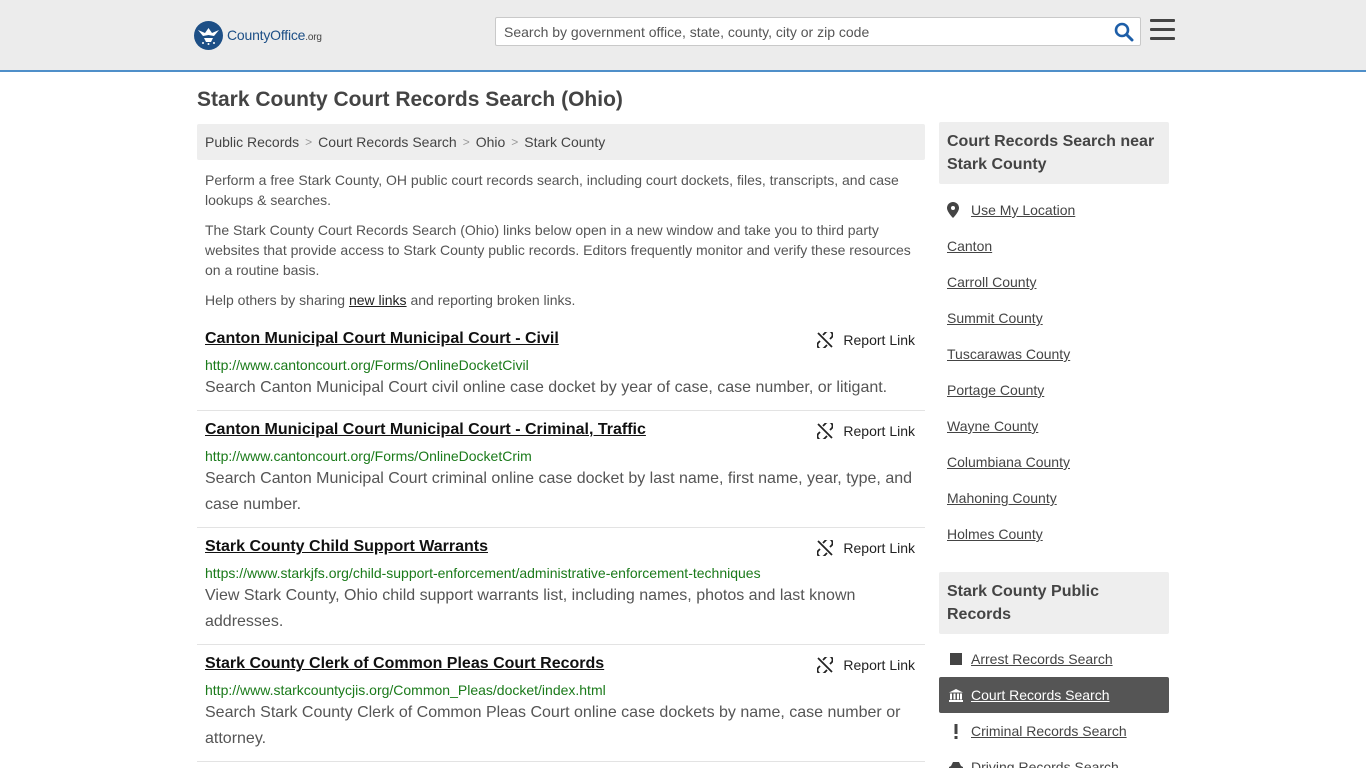 This screenshot has width=1366, height=768. What do you see at coordinates (1054, 153) in the screenshot?
I see `sidebar-near-heading: Court Records Search near Stark County` at bounding box center [1054, 153].